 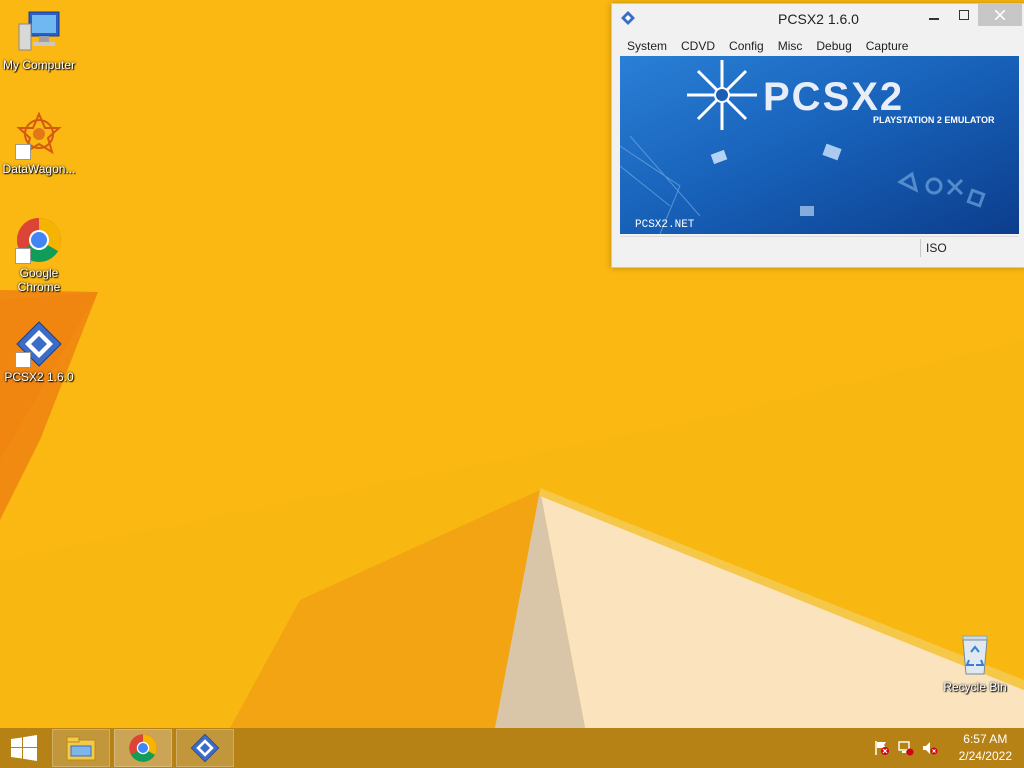 I want to click on menu-config: Config, so click(x=746, y=46).